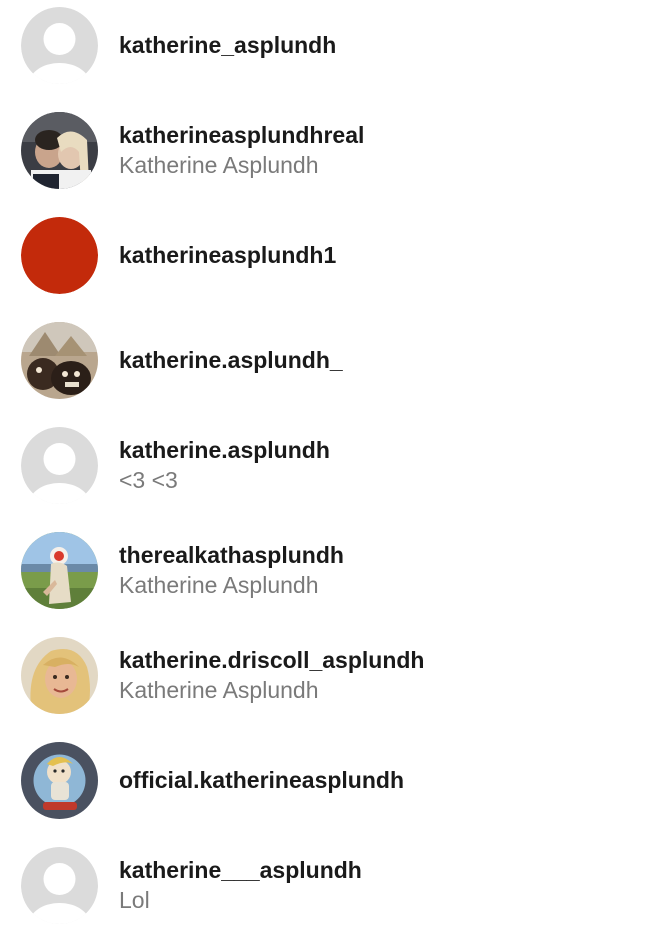 The height and width of the screenshot is (941, 654). What do you see at coordinates (381, 555) in the screenshot?
I see `username: therealkathasplundh` at bounding box center [381, 555].